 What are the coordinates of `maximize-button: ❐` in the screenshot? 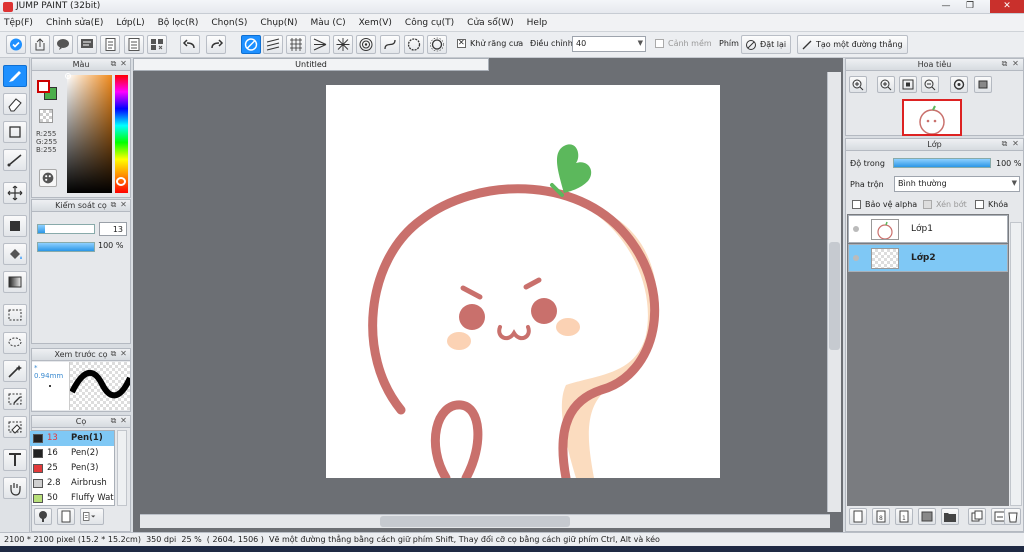 It's located at (970, 6).